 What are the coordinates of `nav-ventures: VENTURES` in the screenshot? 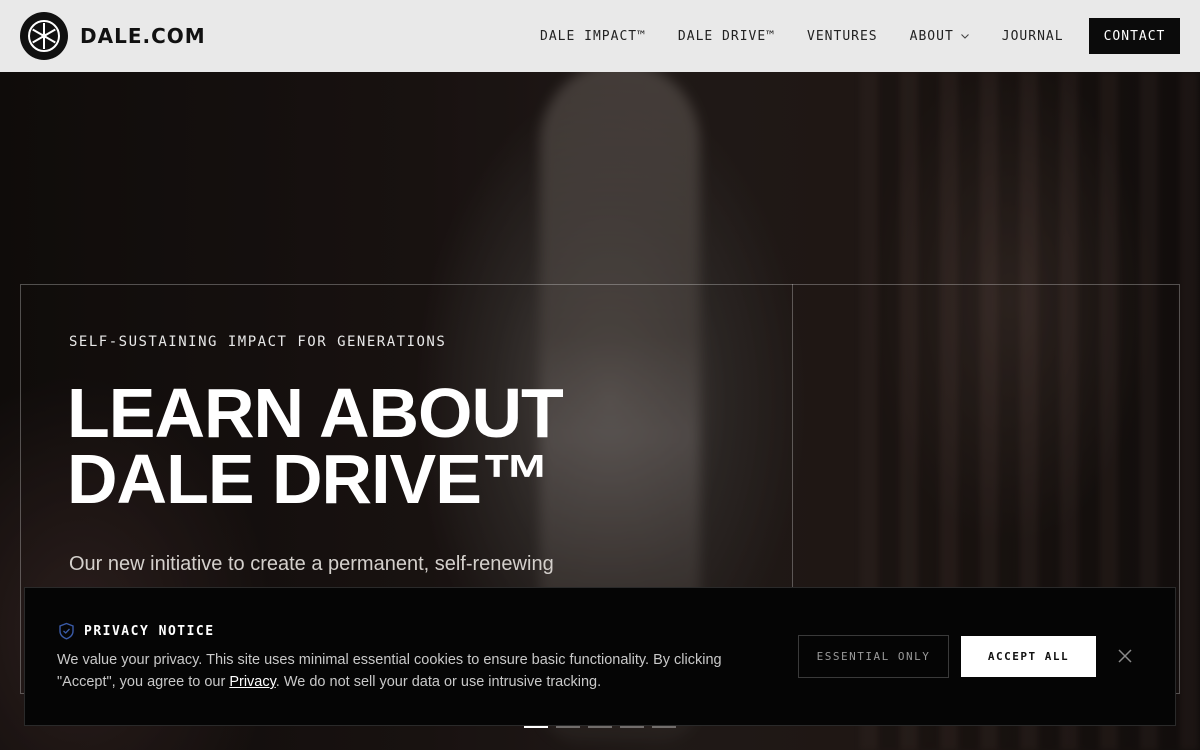 It's located at (842, 36).